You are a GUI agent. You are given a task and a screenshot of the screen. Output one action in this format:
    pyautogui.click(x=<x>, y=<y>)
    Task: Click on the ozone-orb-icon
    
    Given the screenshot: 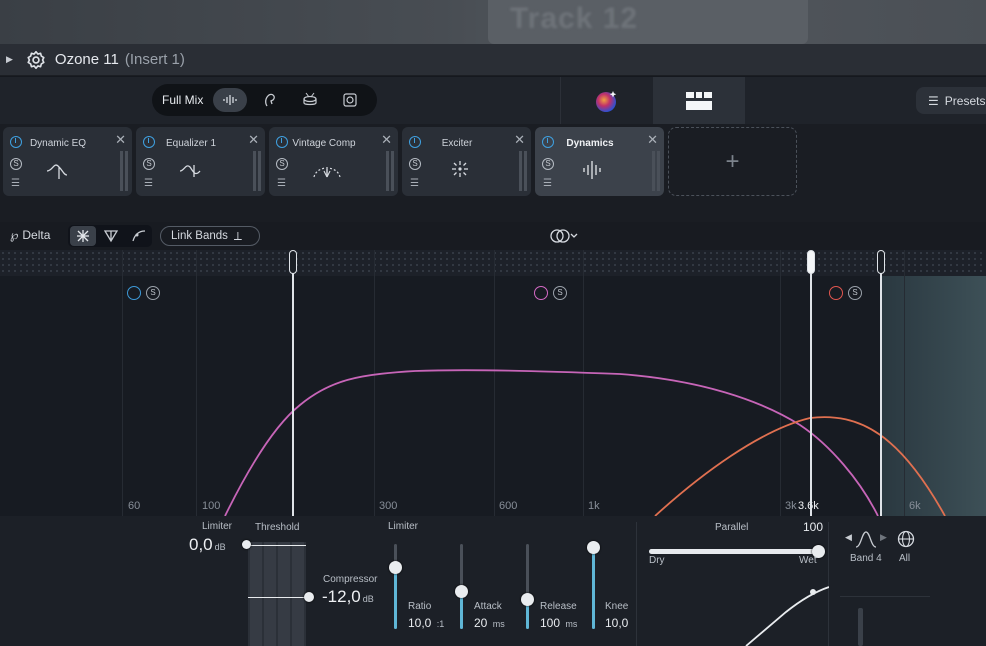 What is the action you would take?
    pyautogui.click(x=606, y=101)
    